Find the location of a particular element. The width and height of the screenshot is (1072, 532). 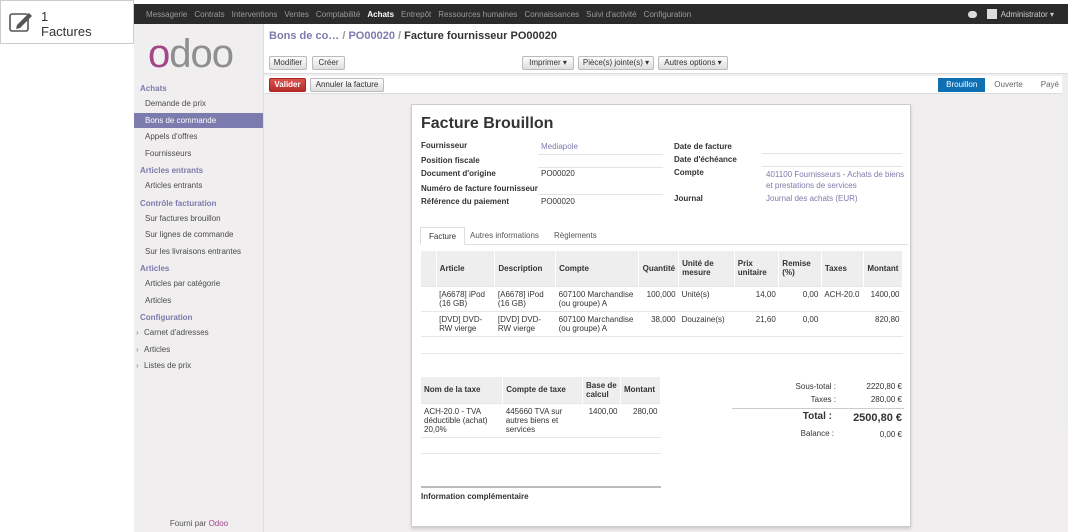

menu-item-5: Achats is located at coordinates (380, 14).